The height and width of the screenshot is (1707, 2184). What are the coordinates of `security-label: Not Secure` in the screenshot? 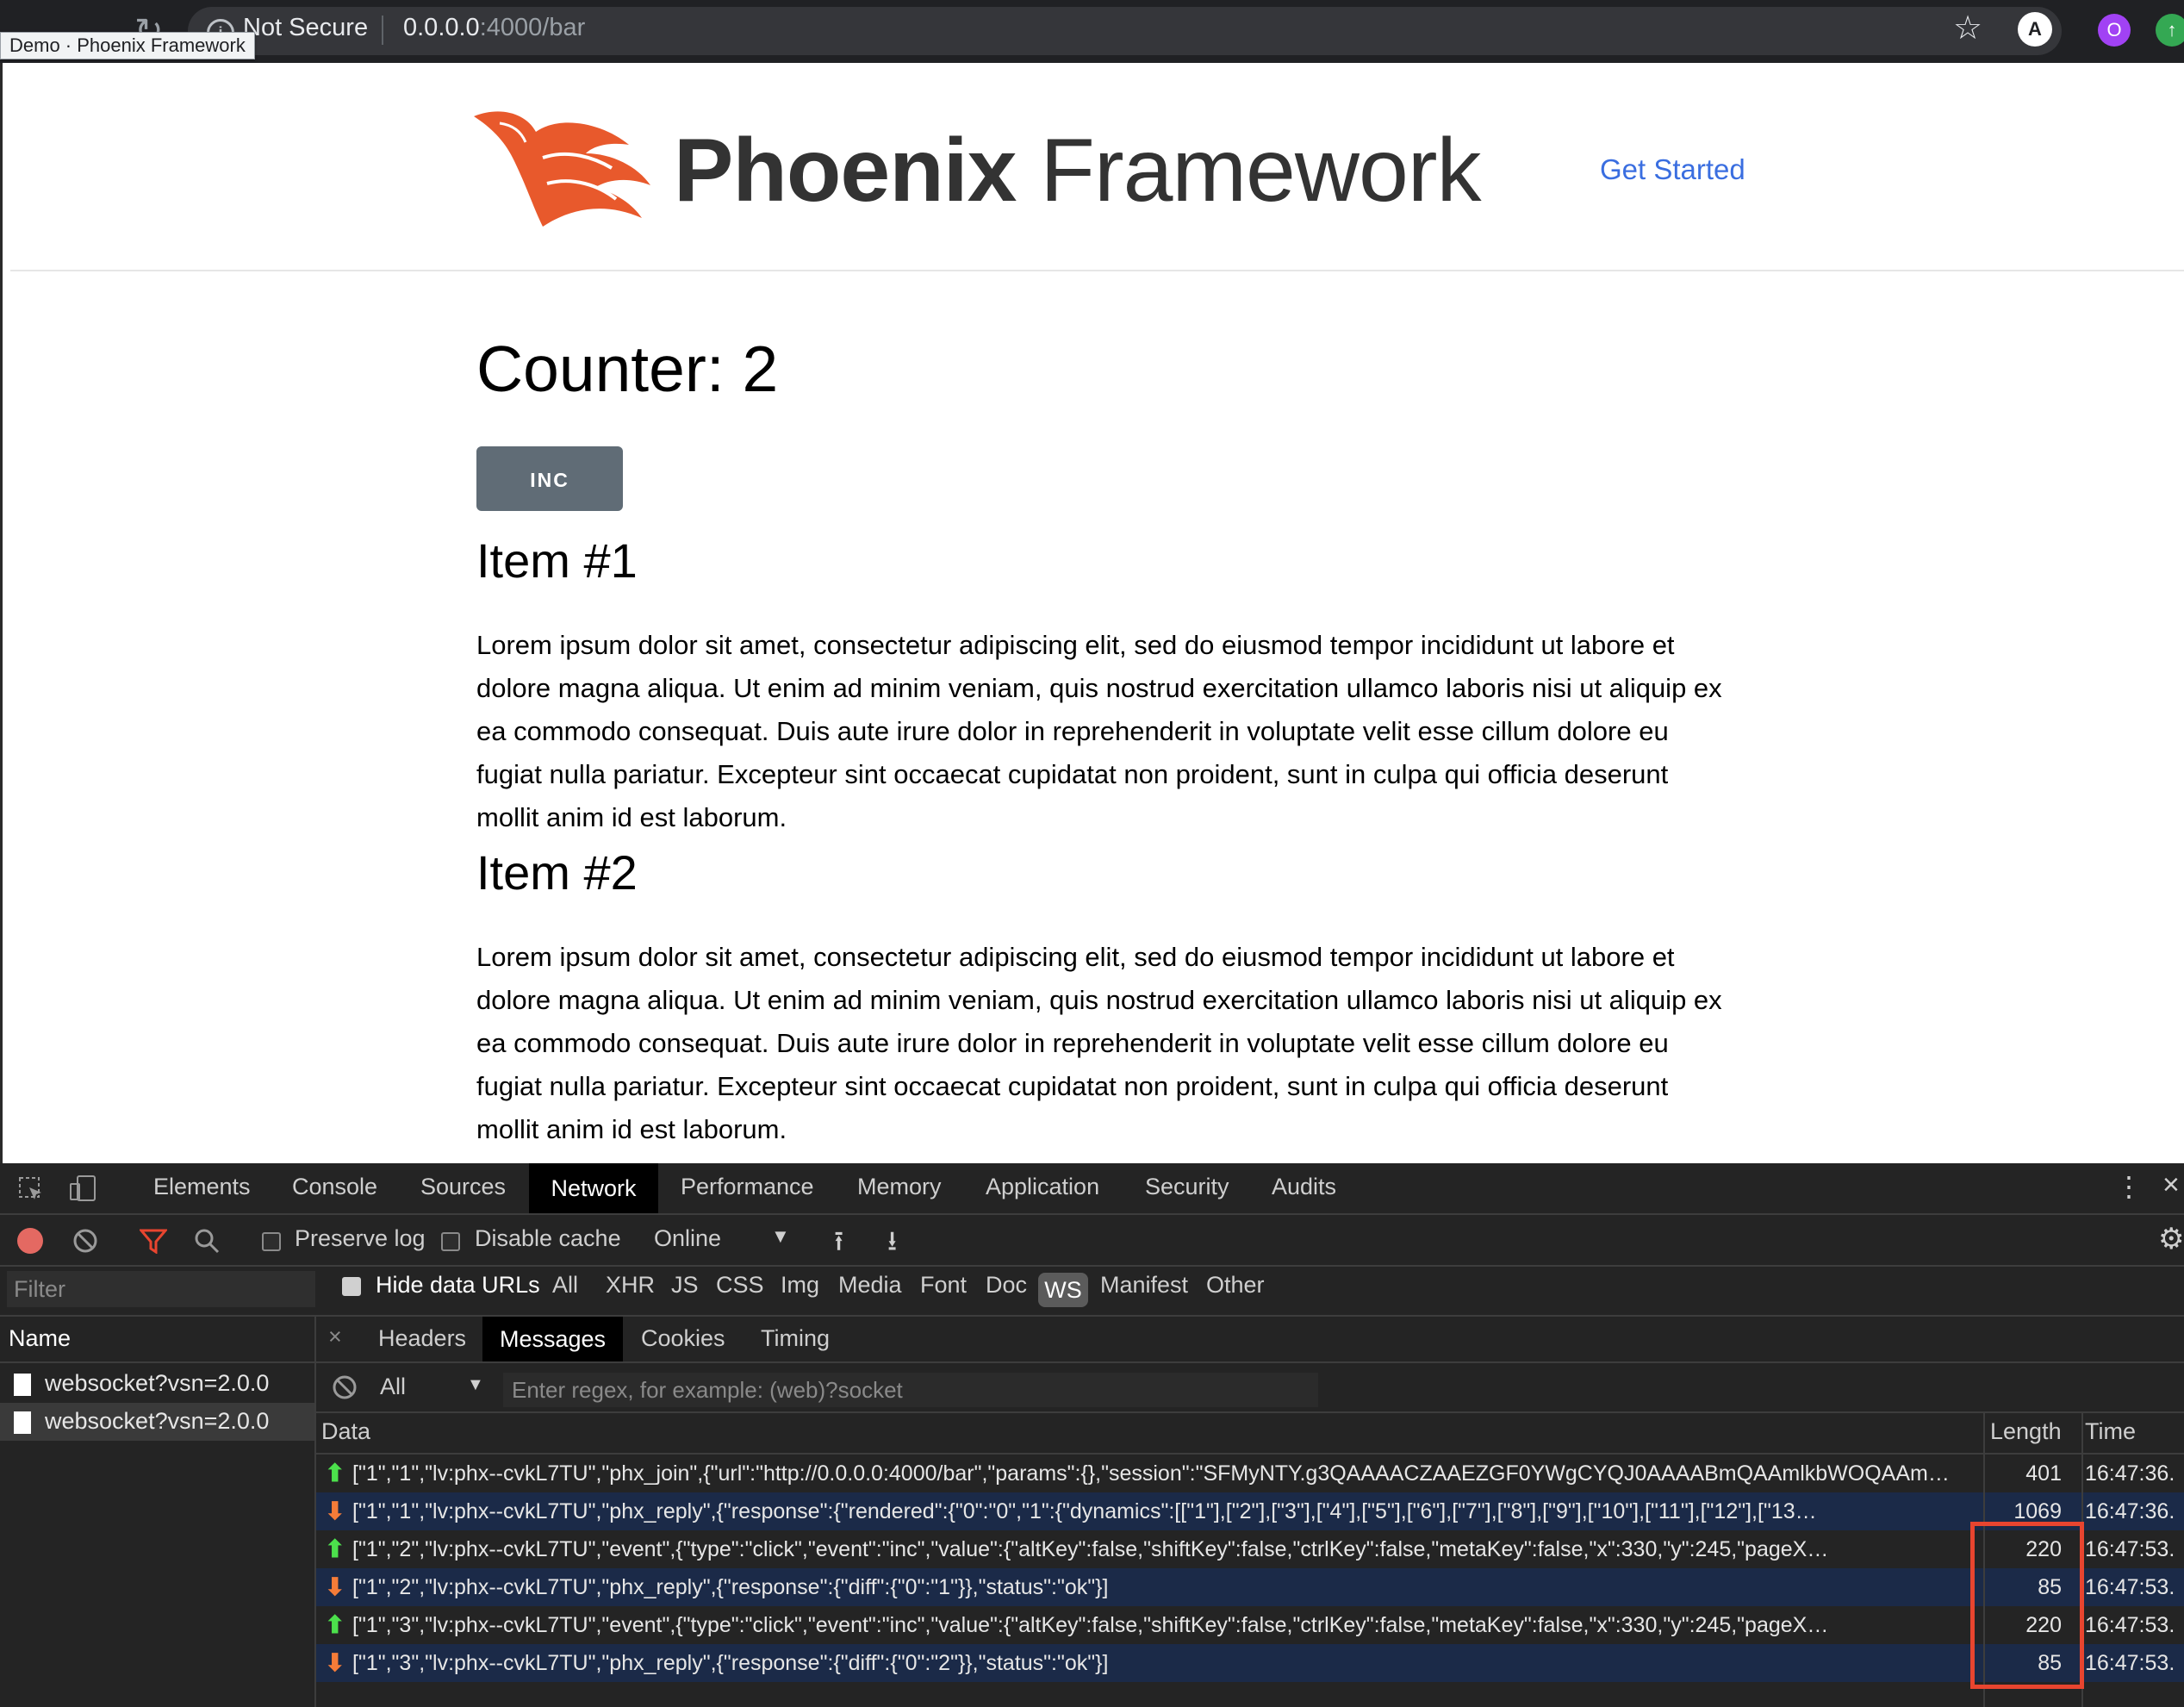 It's located at (306, 28).